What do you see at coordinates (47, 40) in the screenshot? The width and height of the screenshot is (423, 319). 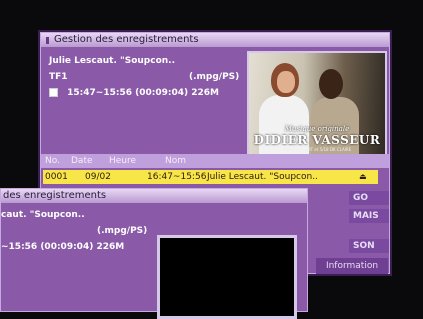 I see `titlebar-tab-icon` at bounding box center [47, 40].